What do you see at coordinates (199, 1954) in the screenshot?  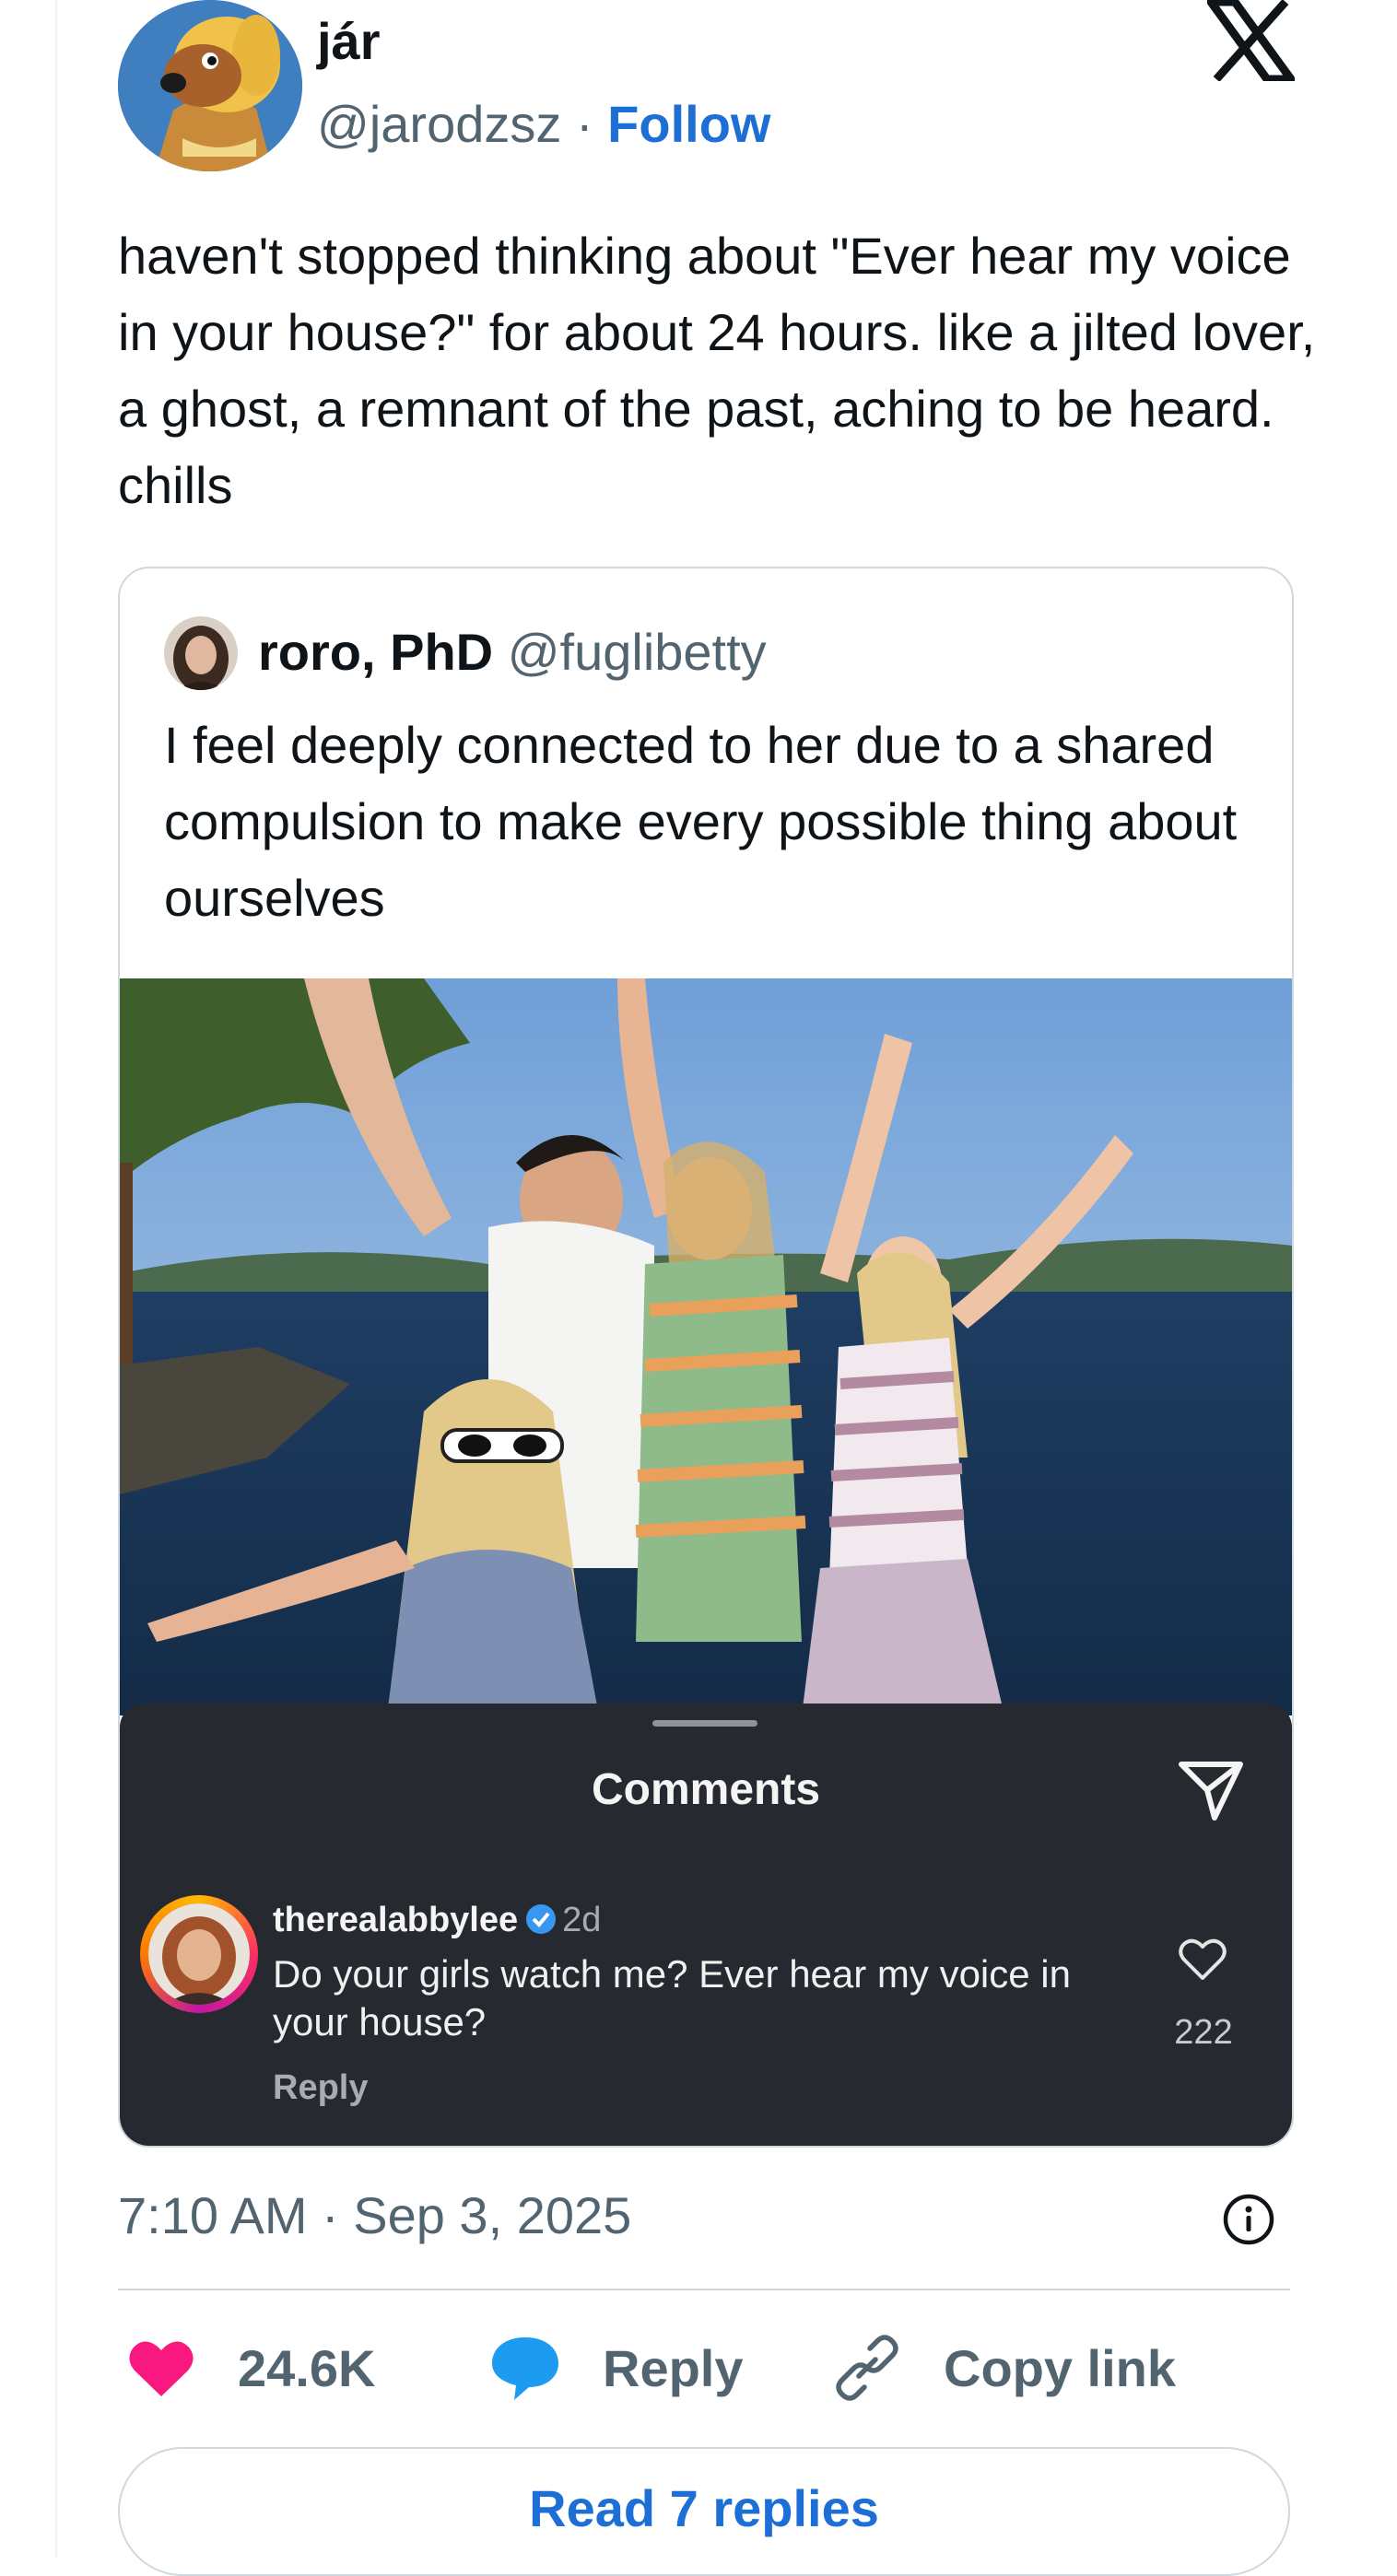 I see `commenter-avatar` at bounding box center [199, 1954].